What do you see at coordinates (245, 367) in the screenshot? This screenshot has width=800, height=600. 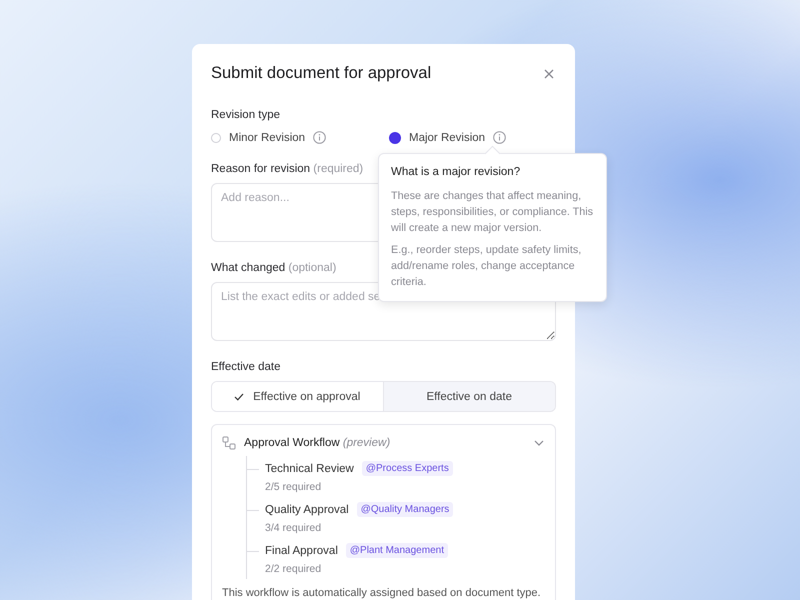 I see `field-label: Effective date` at bounding box center [245, 367].